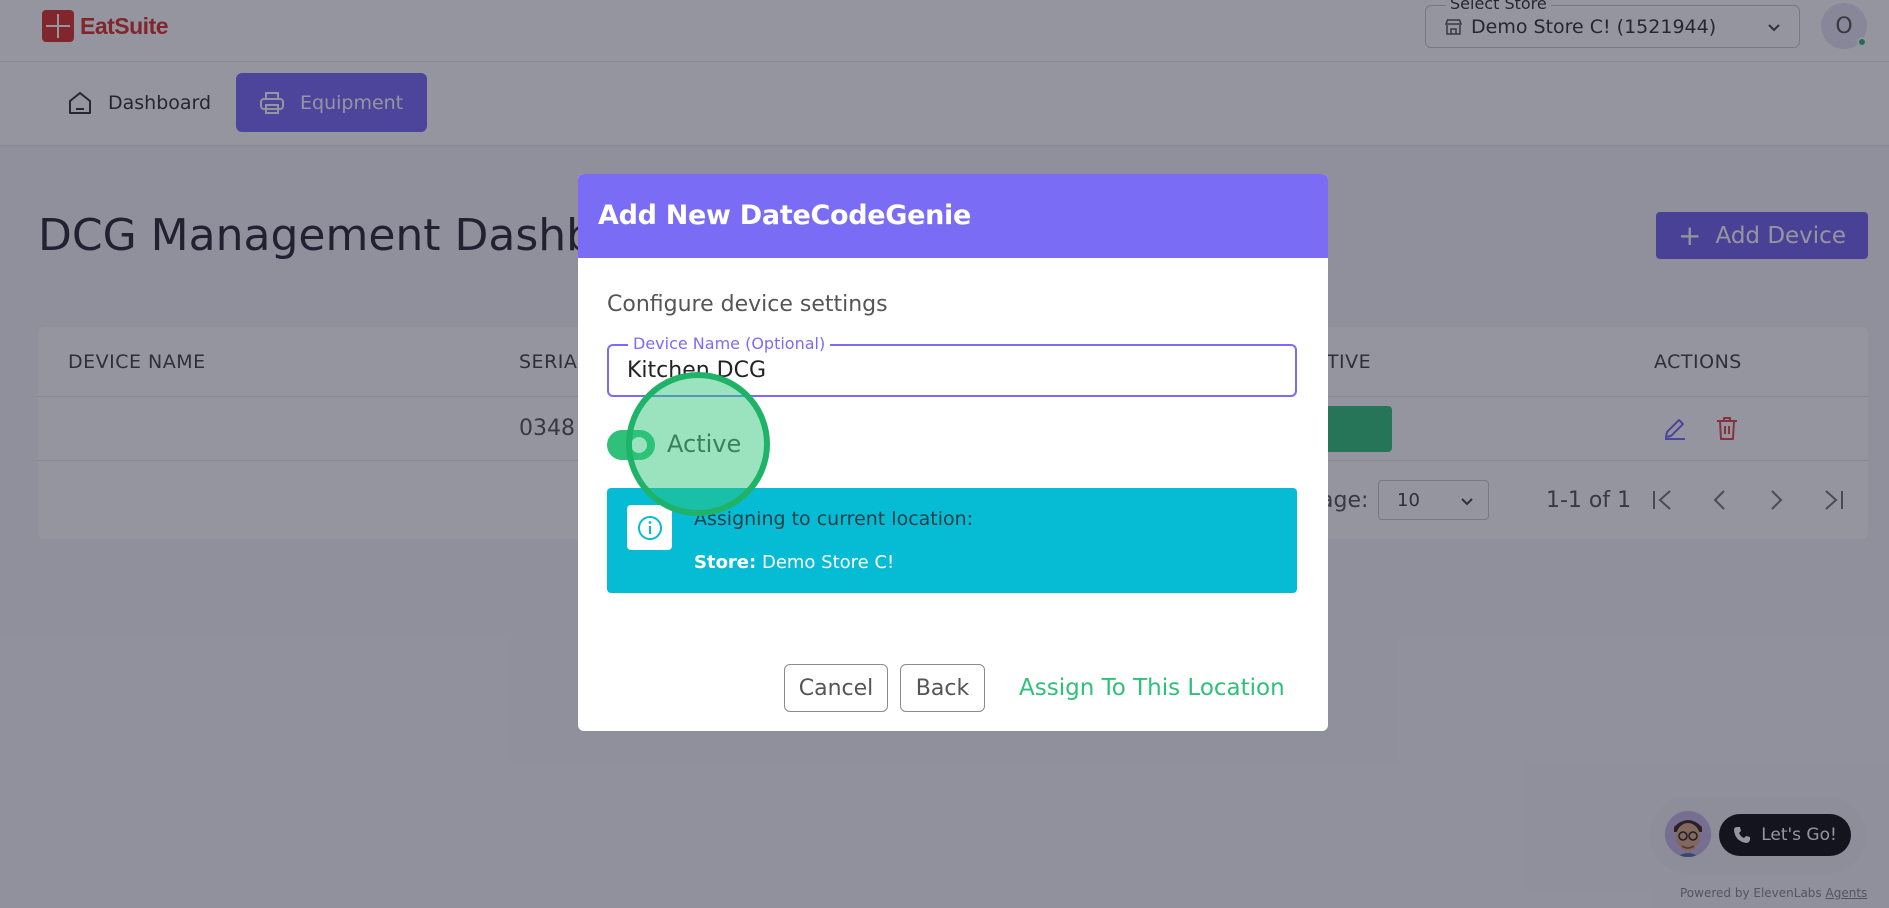 The height and width of the screenshot is (908, 1889). Describe the element at coordinates (828, 562) in the screenshot. I see `info-store-value: Demo Store C!` at that location.